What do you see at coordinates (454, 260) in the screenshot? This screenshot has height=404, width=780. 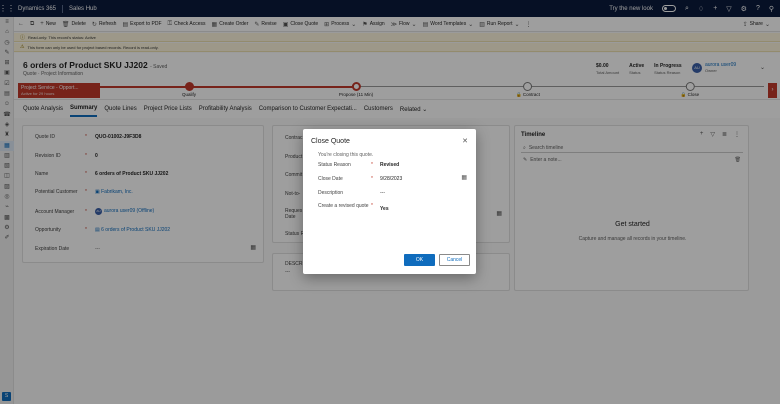 I see `cancel-button: Cancel` at bounding box center [454, 260].